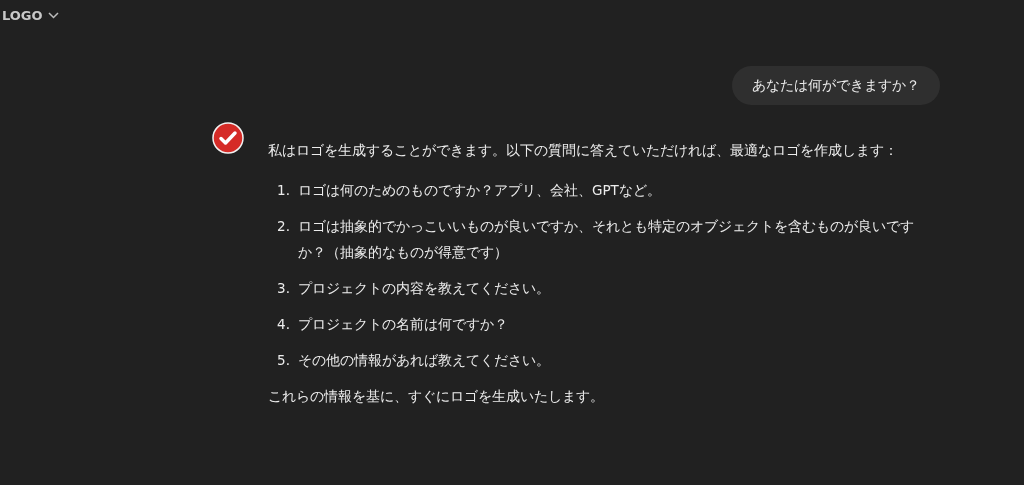  I want to click on user-message: あなたは何ができますか？, so click(836, 85).